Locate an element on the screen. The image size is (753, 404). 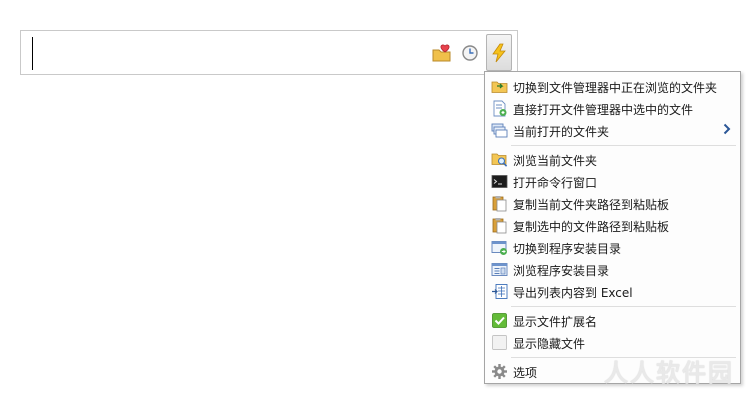
menu-item-open-selected-file: 直接打开文件管理器中选中的文件 is located at coordinates (612, 108).